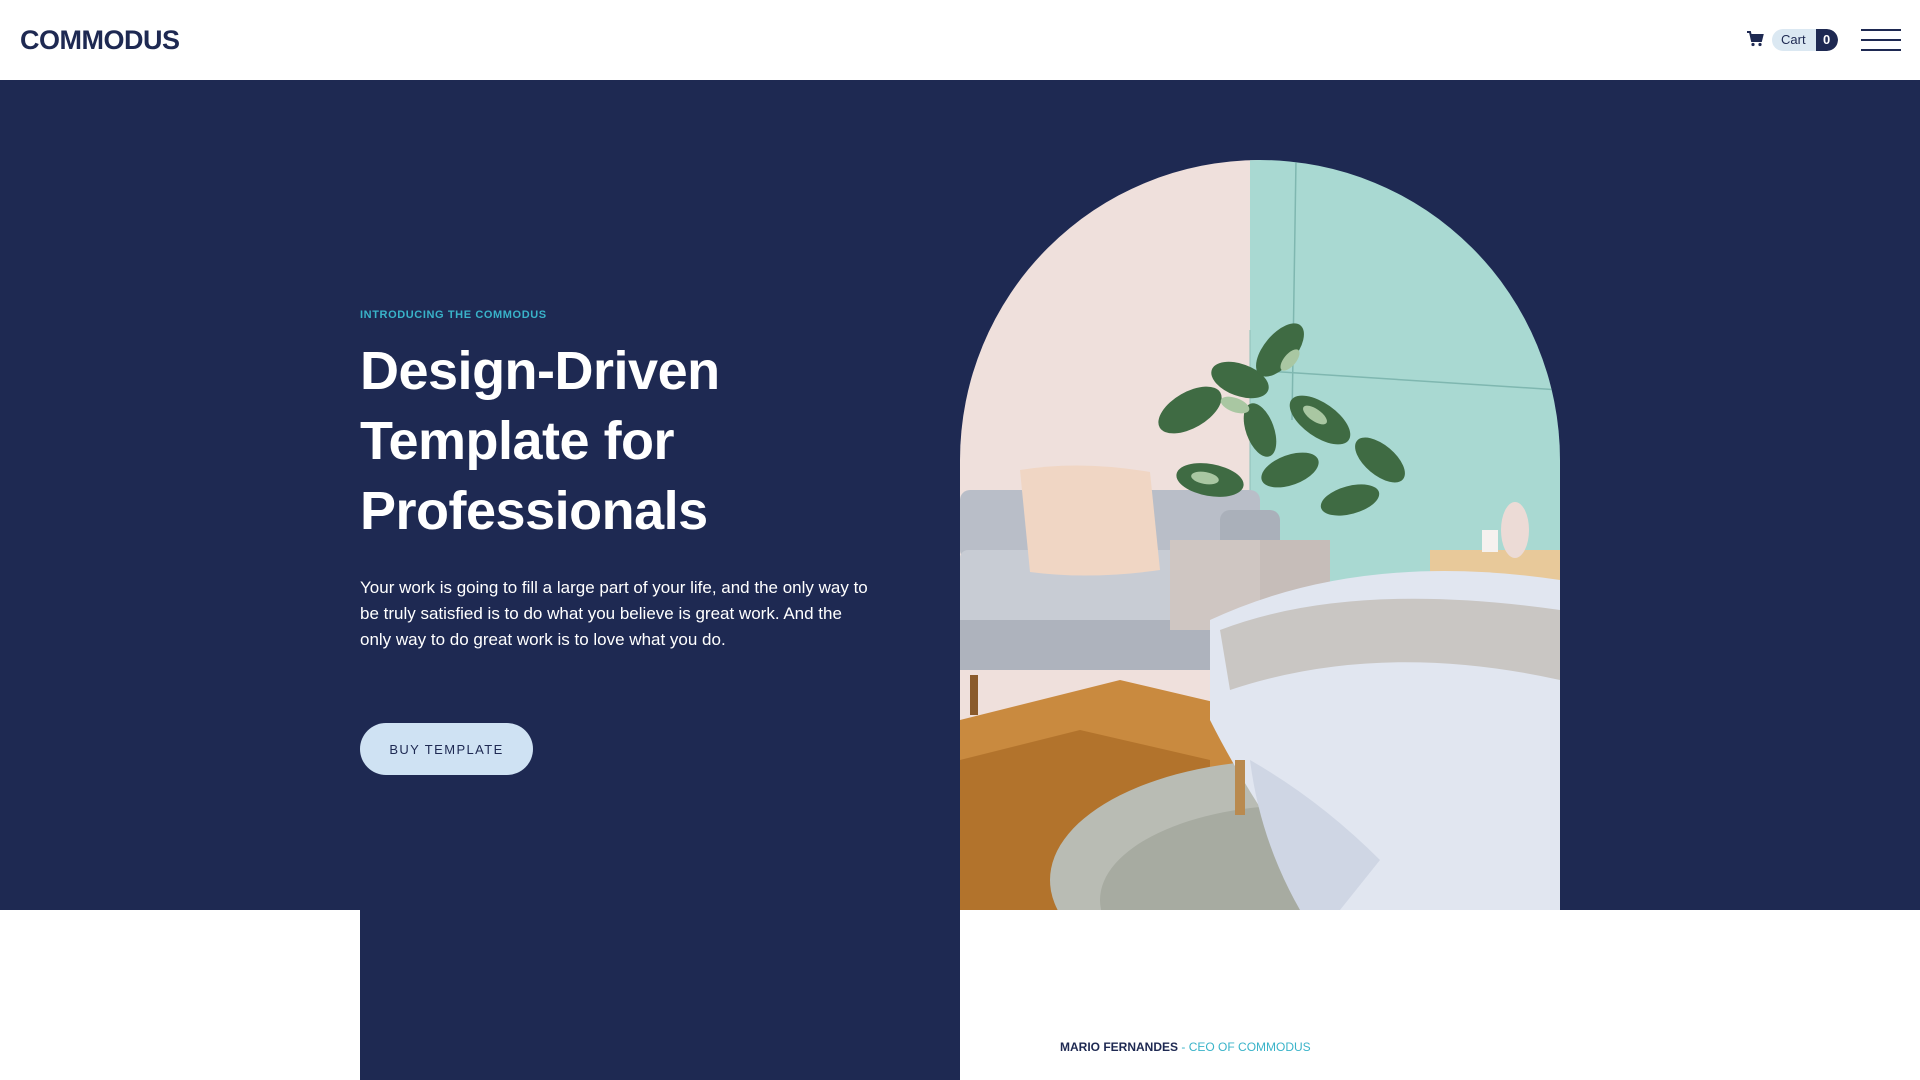 The image size is (1920, 1080). I want to click on cart-button: Cart 0, so click(1805, 40).